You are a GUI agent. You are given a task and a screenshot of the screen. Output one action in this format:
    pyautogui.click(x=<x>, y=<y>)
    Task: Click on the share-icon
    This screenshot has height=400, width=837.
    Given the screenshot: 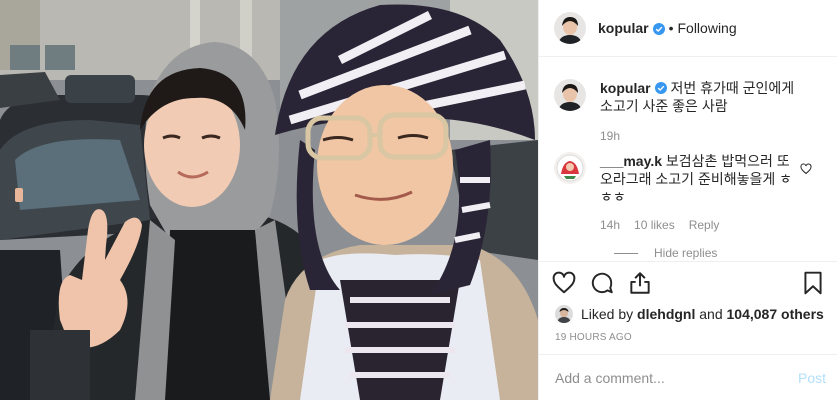 What is the action you would take?
    pyautogui.click(x=640, y=283)
    